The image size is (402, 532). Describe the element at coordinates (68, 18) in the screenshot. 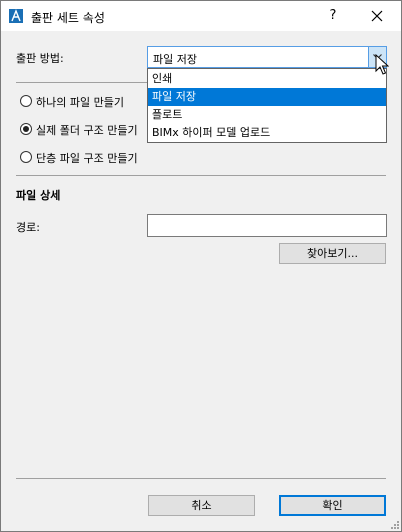

I see `window-title: 출판 세트 속성` at that location.